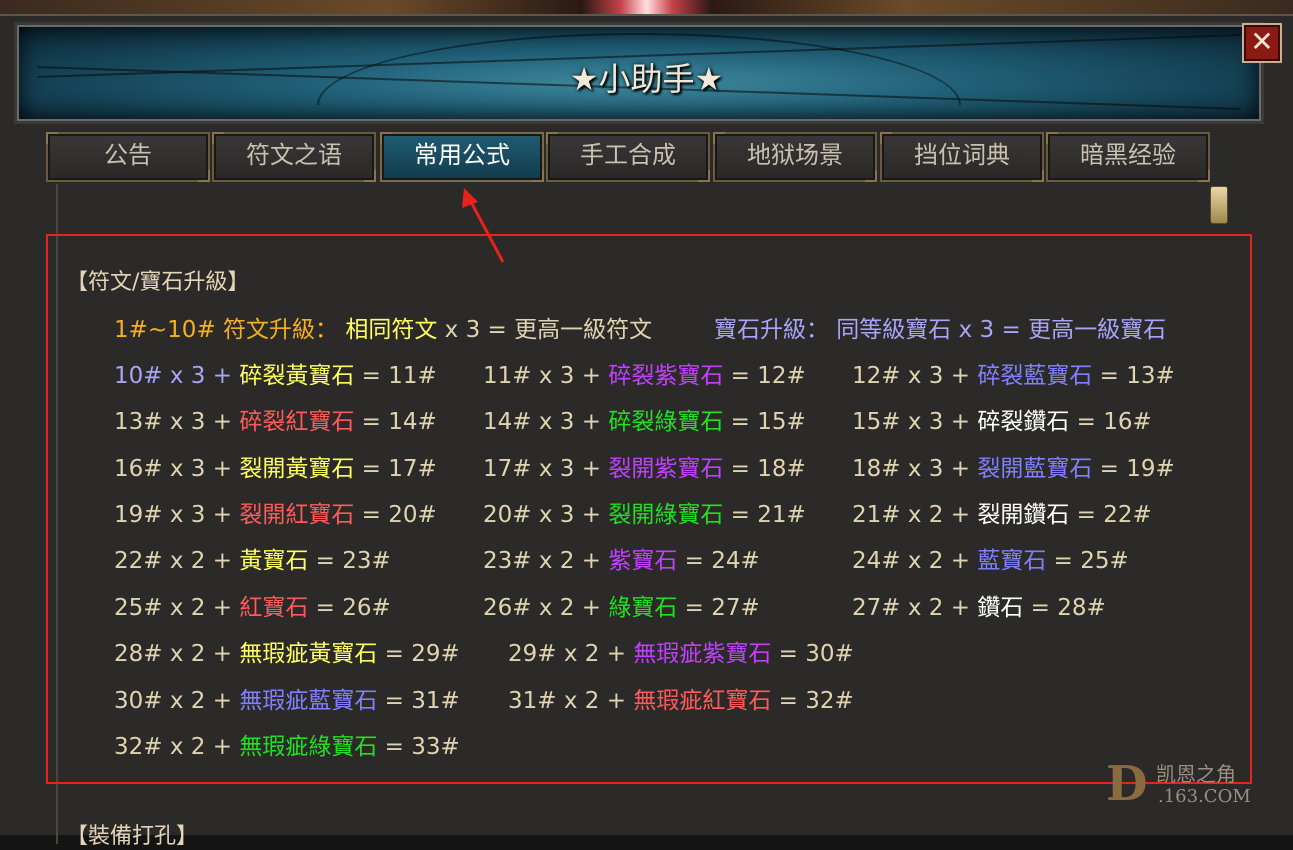 The height and width of the screenshot is (850, 1293). Describe the element at coordinates (702, 654) in the screenshot. I see `gem-name: 無瑕疵紫寶石` at that location.